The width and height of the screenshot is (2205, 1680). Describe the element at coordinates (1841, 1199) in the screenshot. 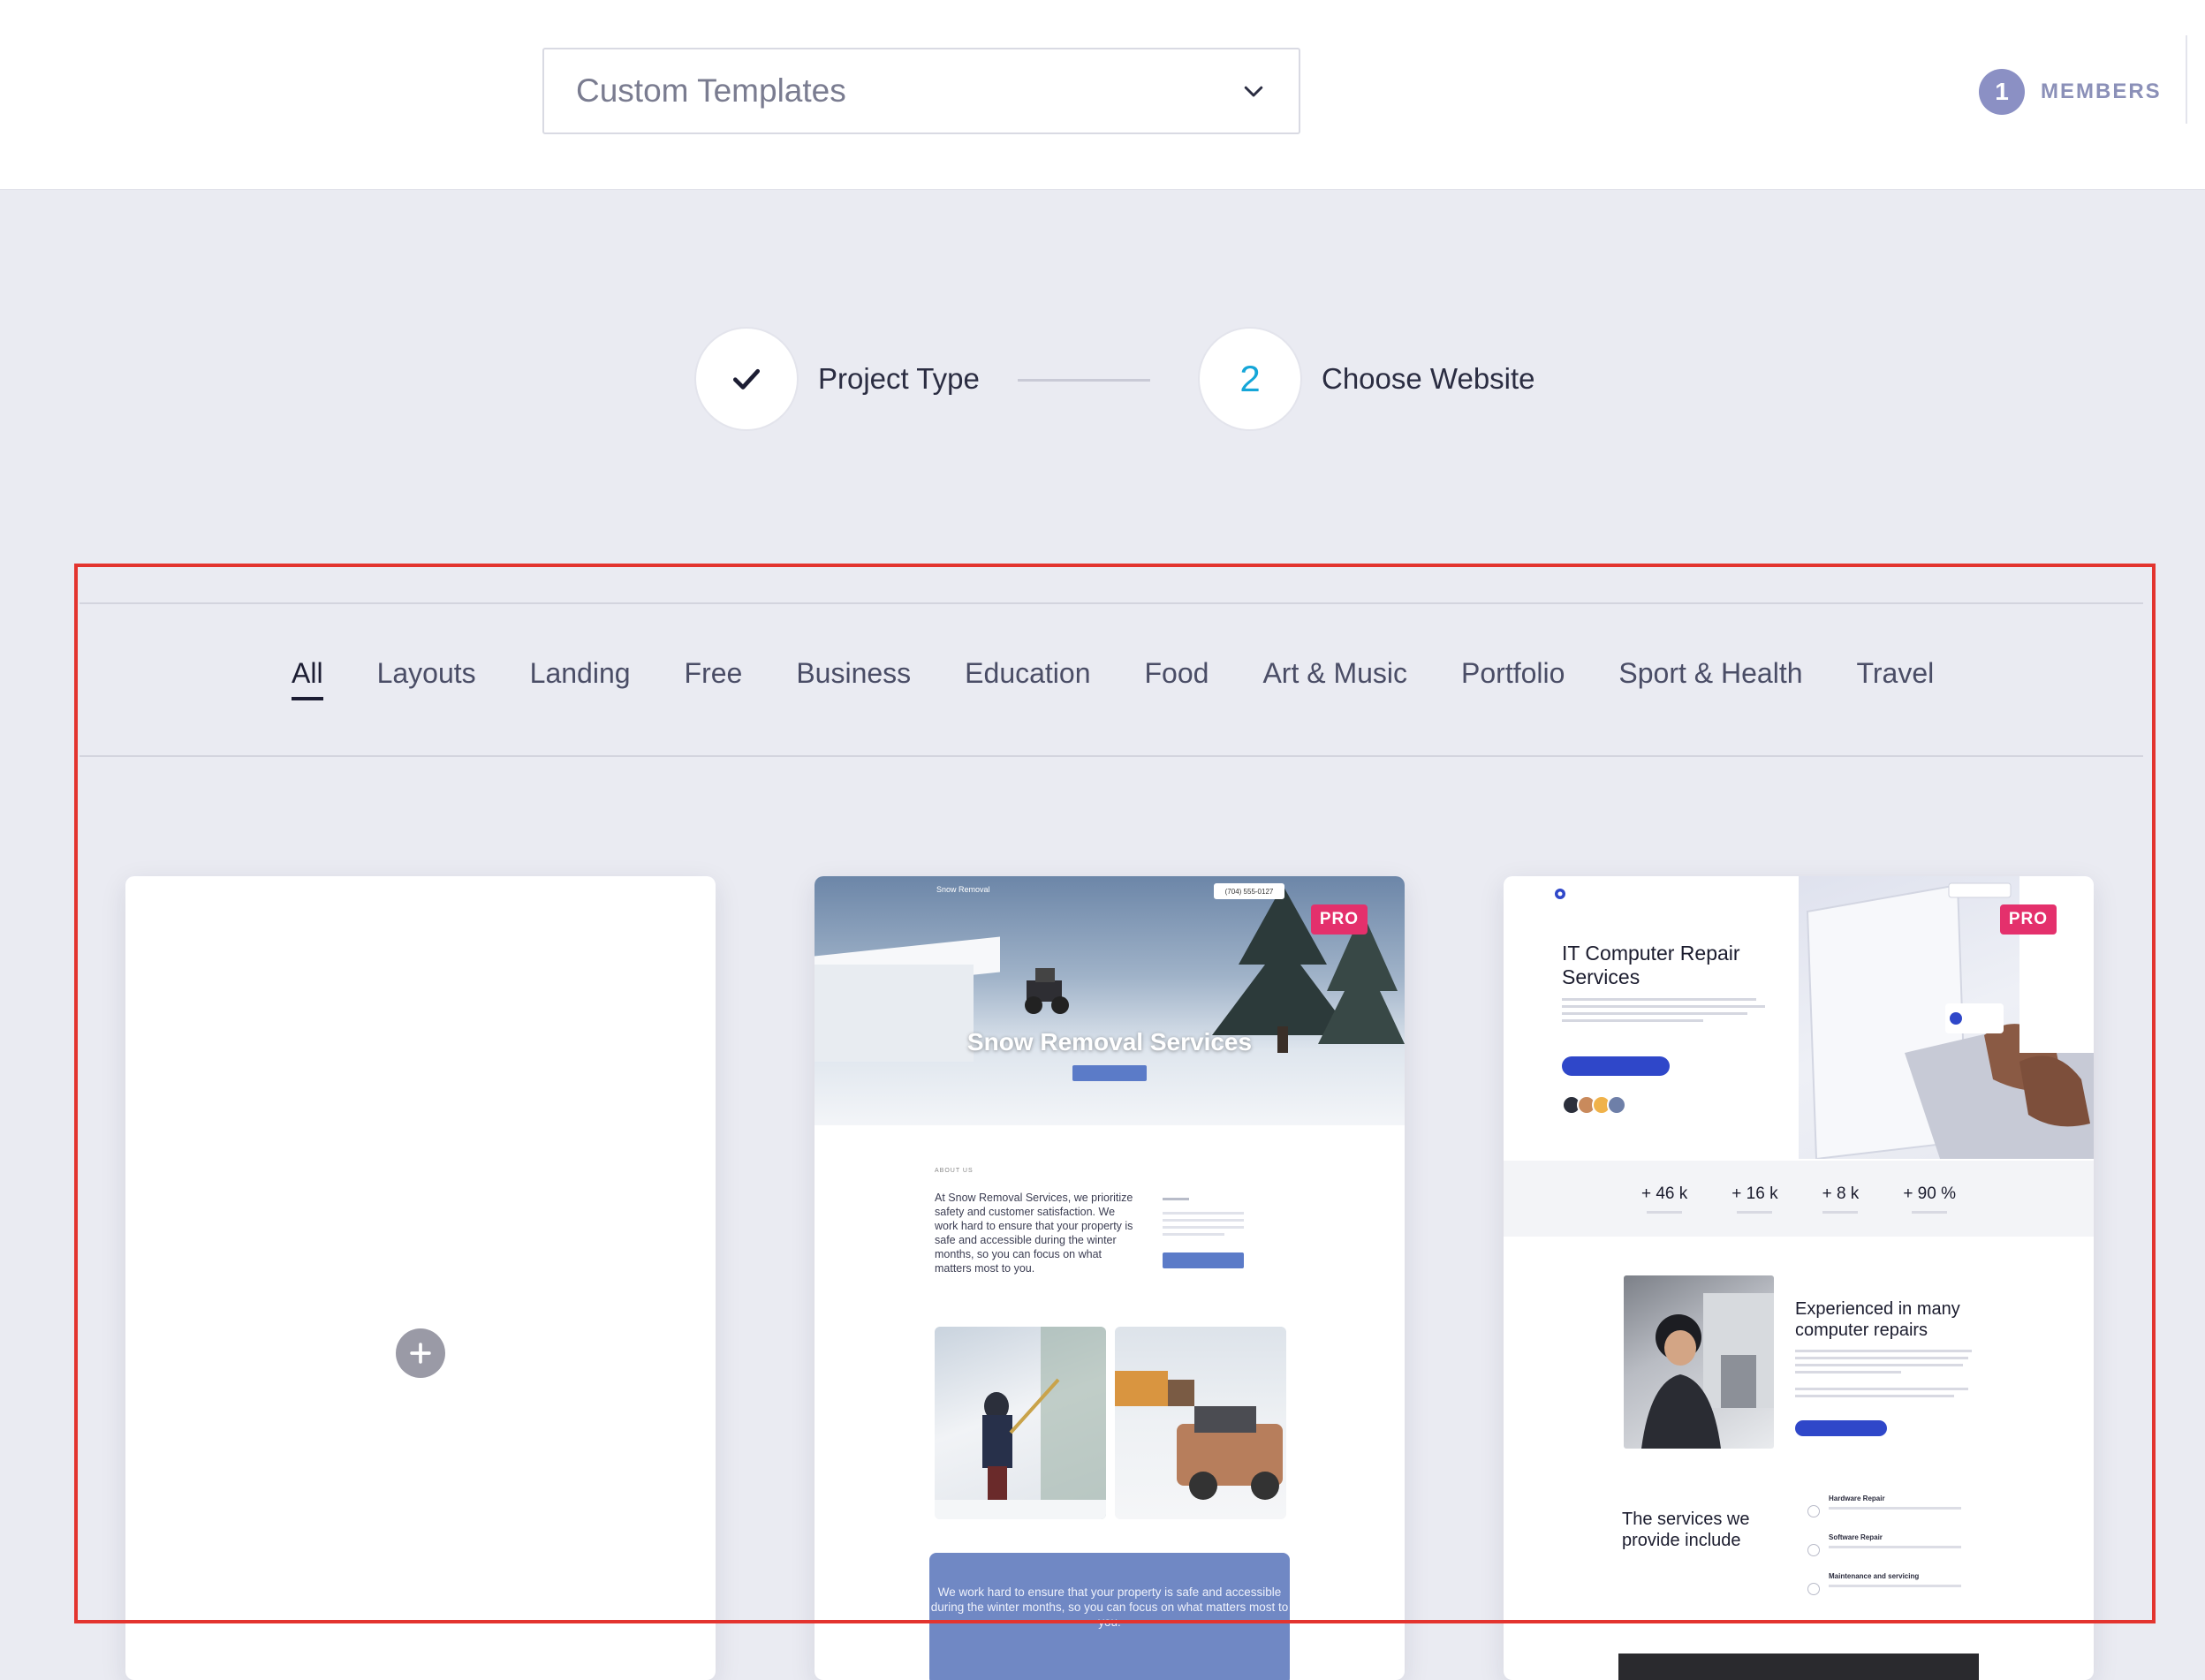

I see `it-stat: + 8 k` at that location.